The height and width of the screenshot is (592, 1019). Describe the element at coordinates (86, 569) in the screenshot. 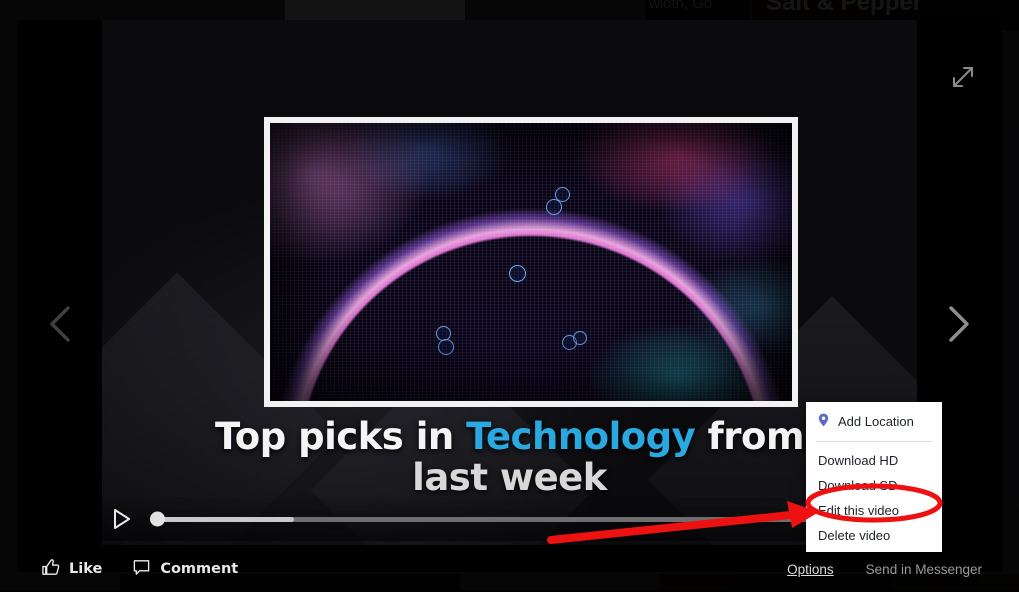

I see `like-label: Like` at that location.